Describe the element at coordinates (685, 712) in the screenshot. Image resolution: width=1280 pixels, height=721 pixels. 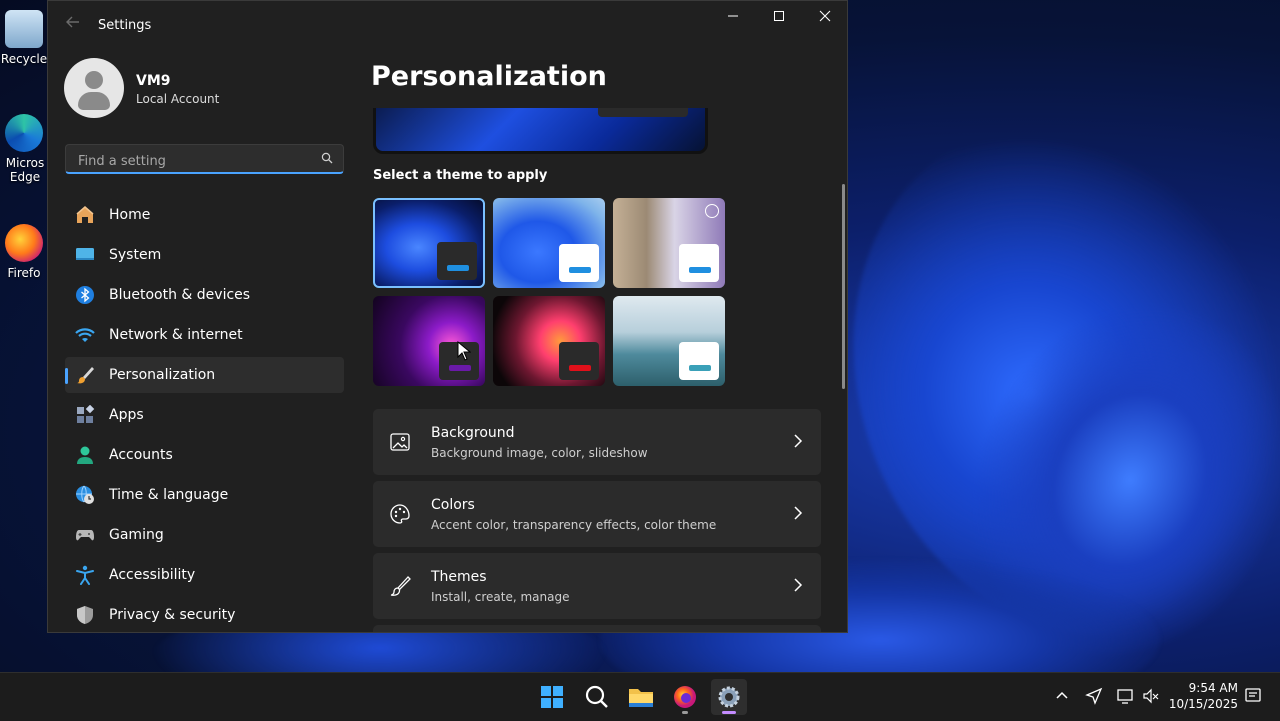
I see `running-indicator` at that location.